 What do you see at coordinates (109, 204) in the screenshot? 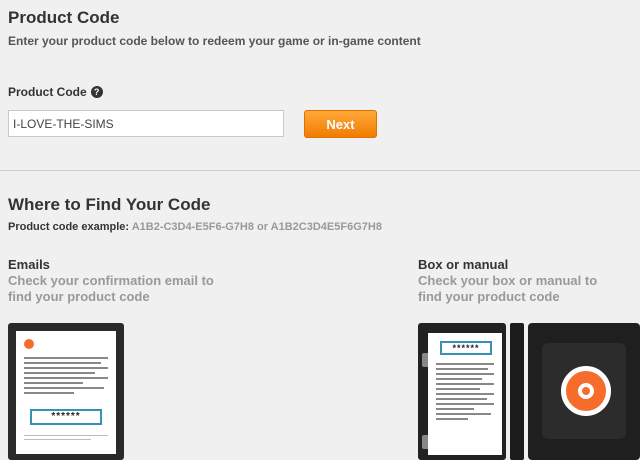
I see `find-code-title: Where to Find Your Code` at bounding box center [109, 204].